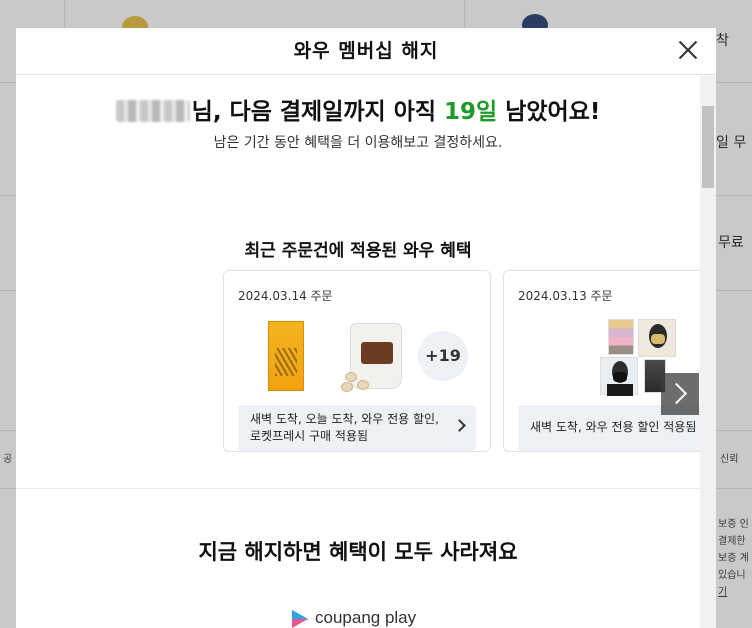 This screenshot has height=628, width=752. What do you see at coordinates (443, 356) in the screenshot?
I see `more-items-count: +19` at bounding box center [443, 356].